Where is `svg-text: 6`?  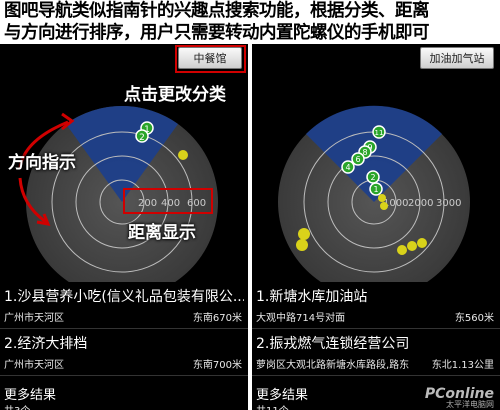 svg-text: 6 is located at coordinates (357, 159).